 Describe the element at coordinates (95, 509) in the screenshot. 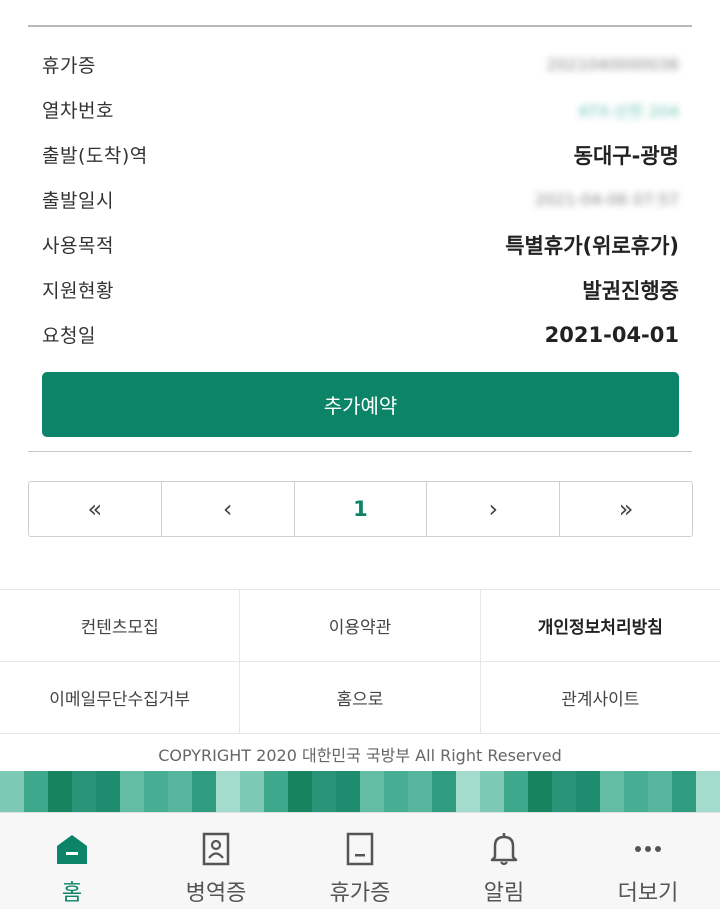

I see `first-page-button: «` at that location.